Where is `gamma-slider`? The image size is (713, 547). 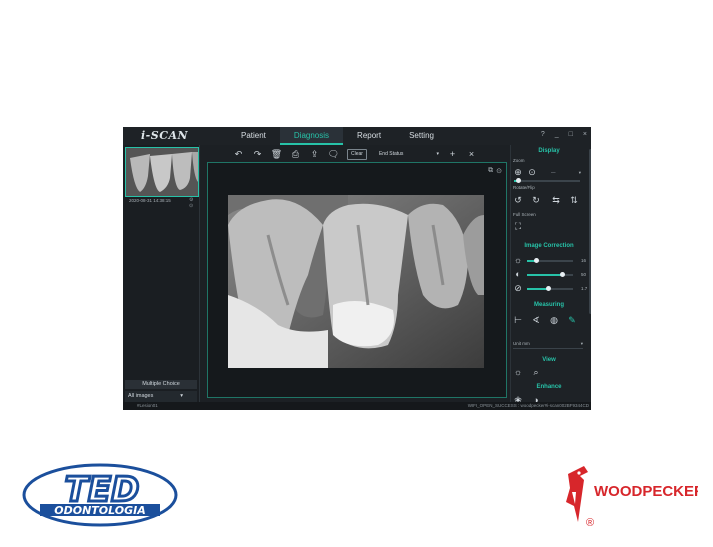
gamma-slider is located at coordinates (550, 288).